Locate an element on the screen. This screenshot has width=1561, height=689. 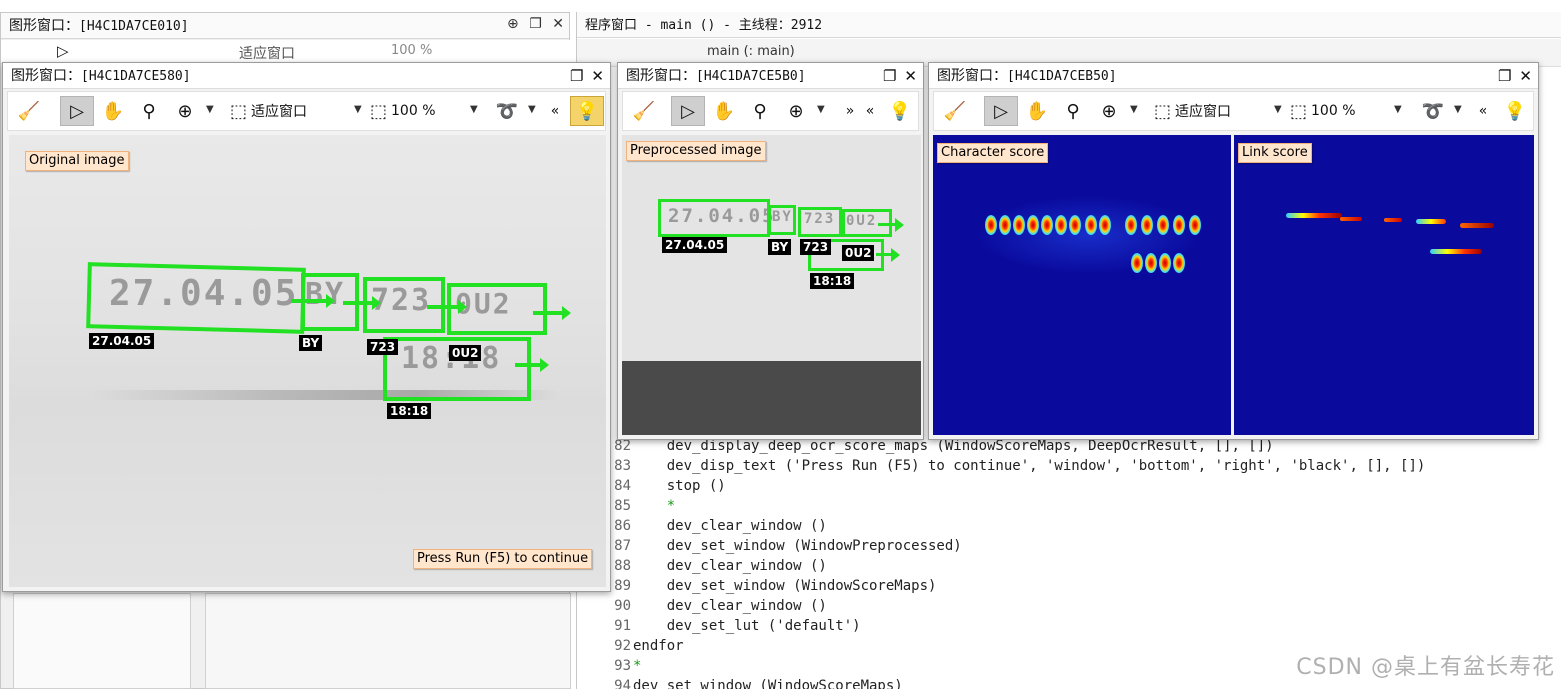
ocr-result-tag: 723 is located at coordinates (816, 247).